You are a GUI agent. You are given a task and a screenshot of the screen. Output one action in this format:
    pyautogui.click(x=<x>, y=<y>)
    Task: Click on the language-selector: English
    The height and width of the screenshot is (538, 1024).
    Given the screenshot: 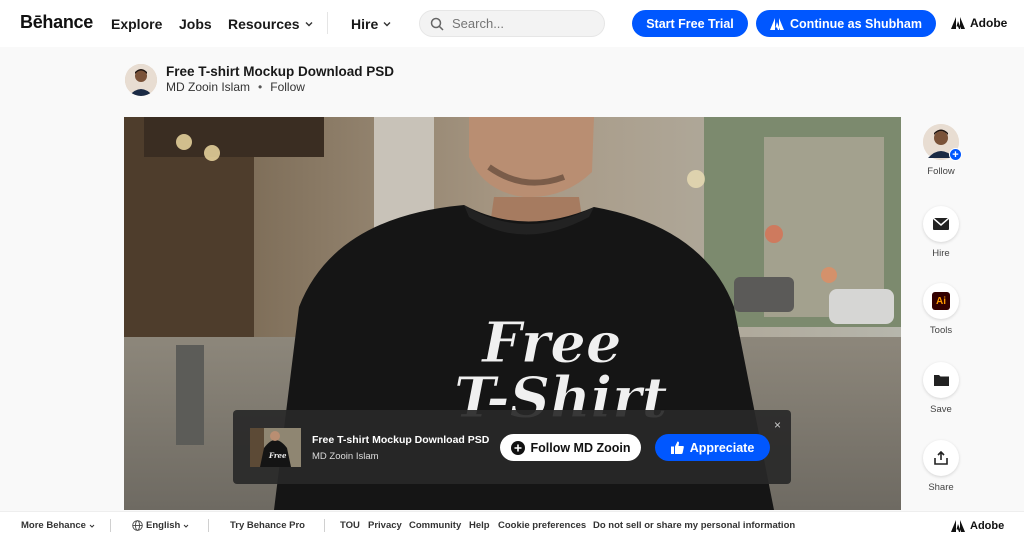 What is the action you would take?
    pyautogui.click(x=160, y=525)
    